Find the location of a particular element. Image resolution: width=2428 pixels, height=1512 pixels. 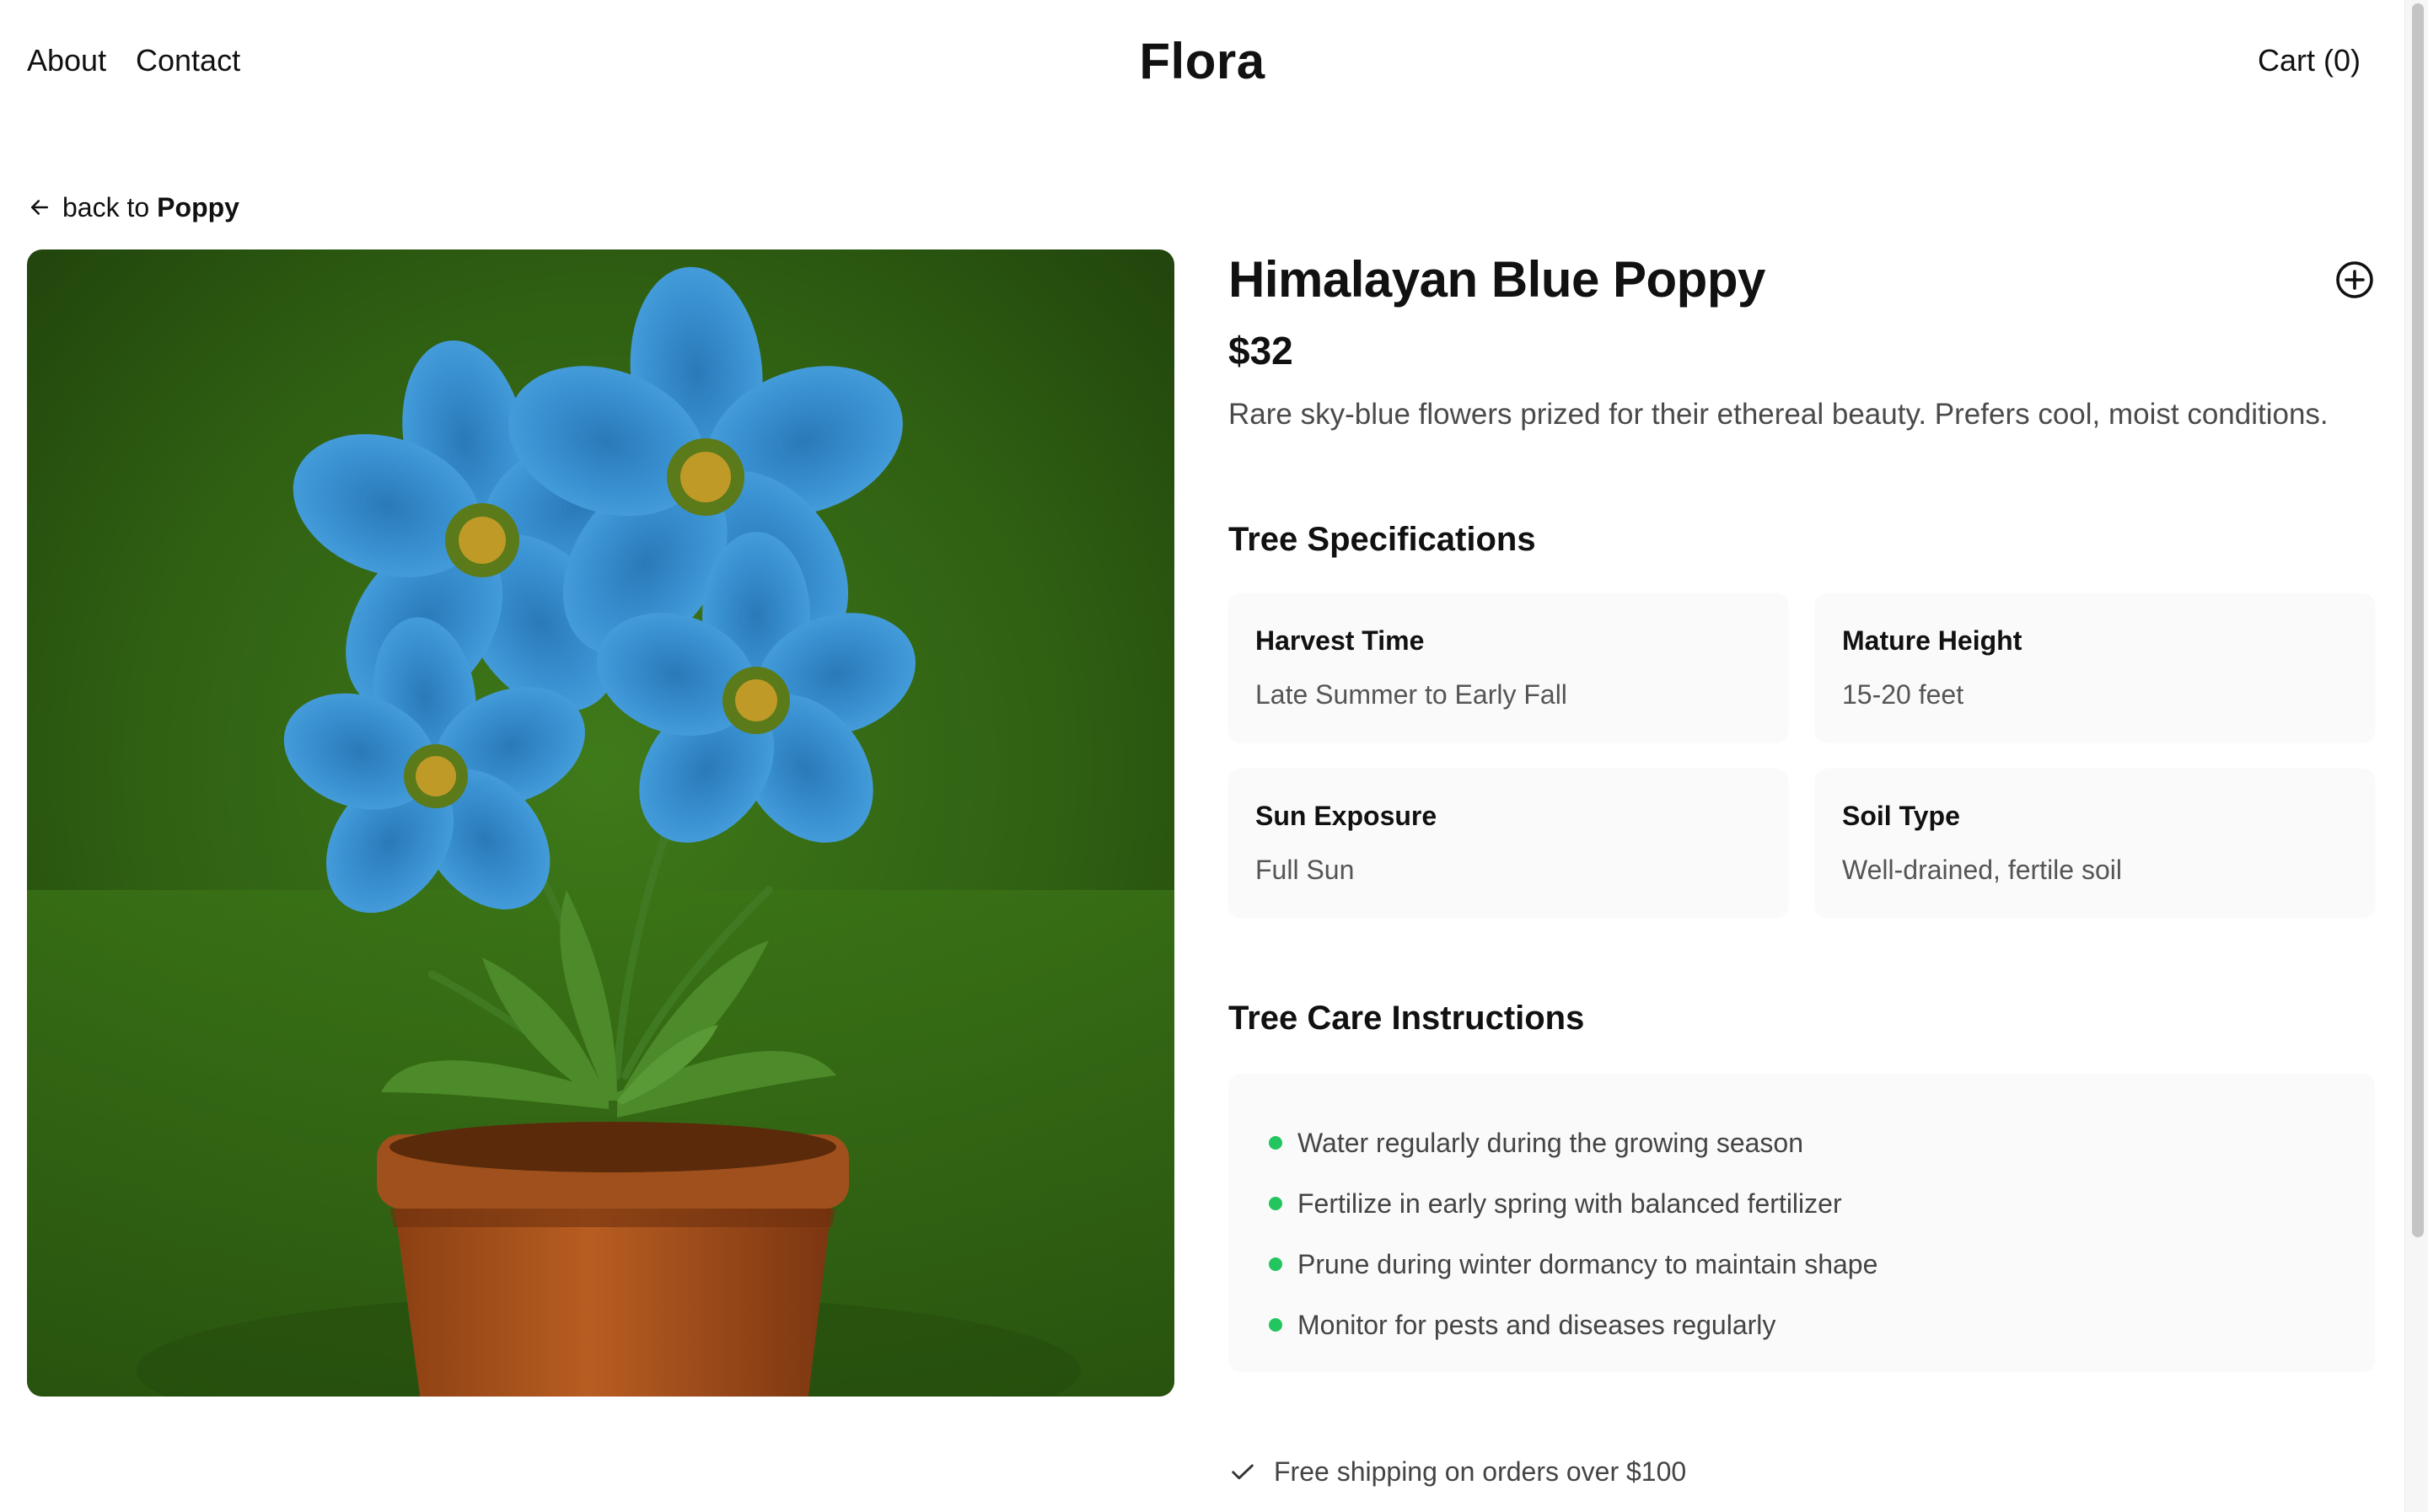

check-icon is located at coordinates (1243, 1472).